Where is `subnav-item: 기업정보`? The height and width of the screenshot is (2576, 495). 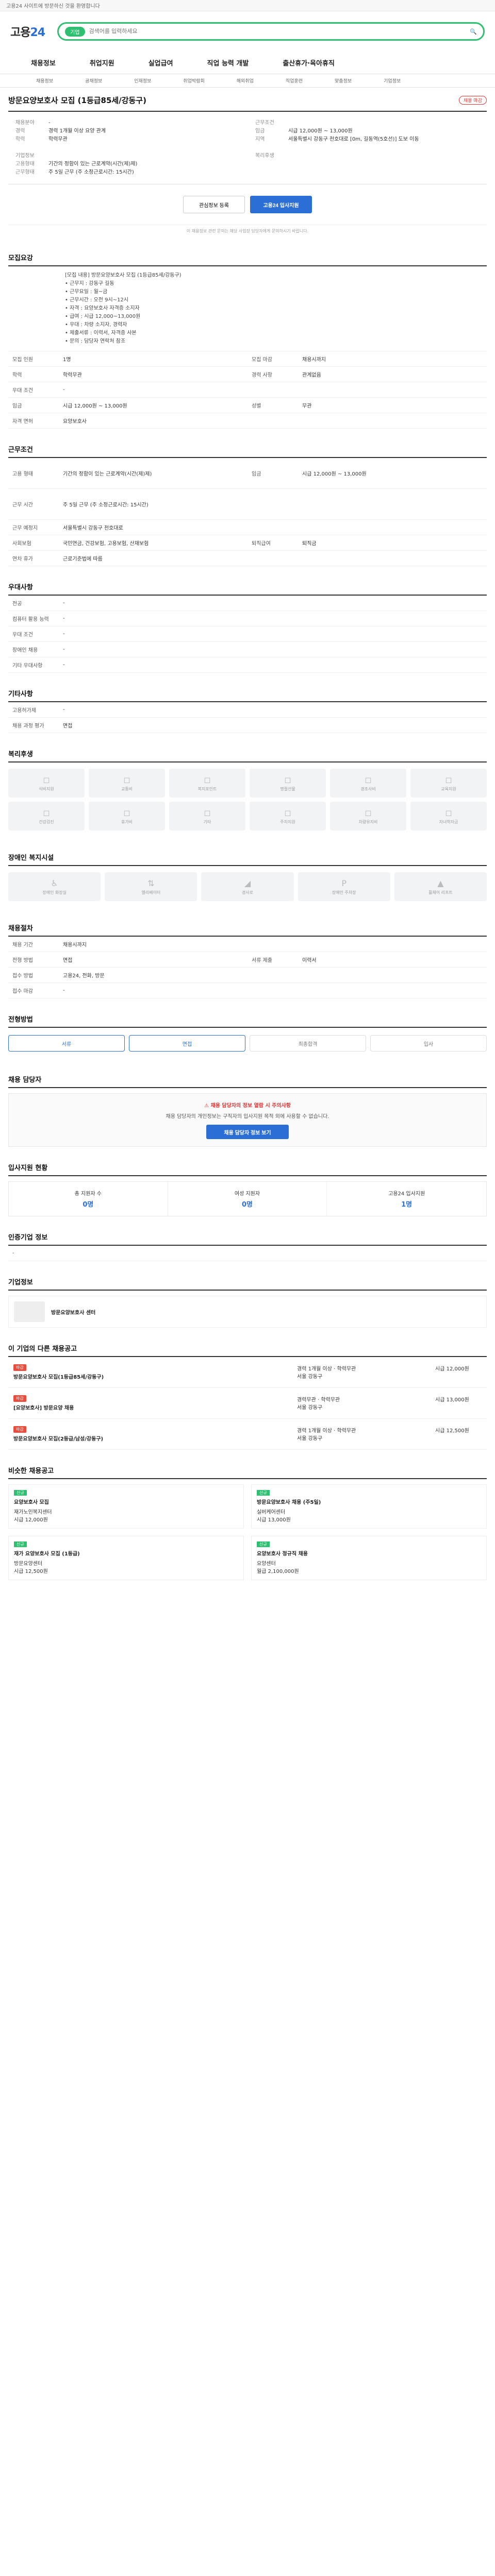
subnav-item: 기업정보 is located at coordinates (392, 80).